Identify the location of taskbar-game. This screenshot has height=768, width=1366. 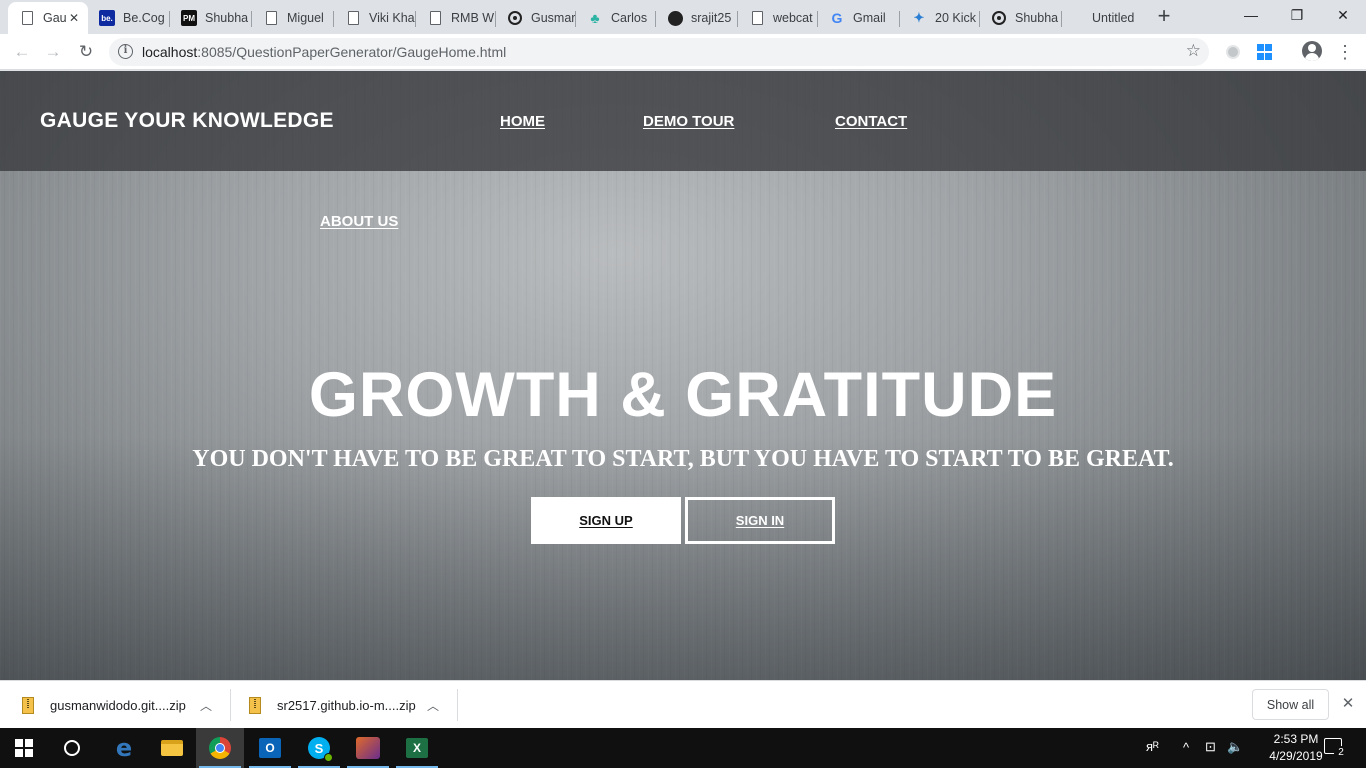
(368, 748).